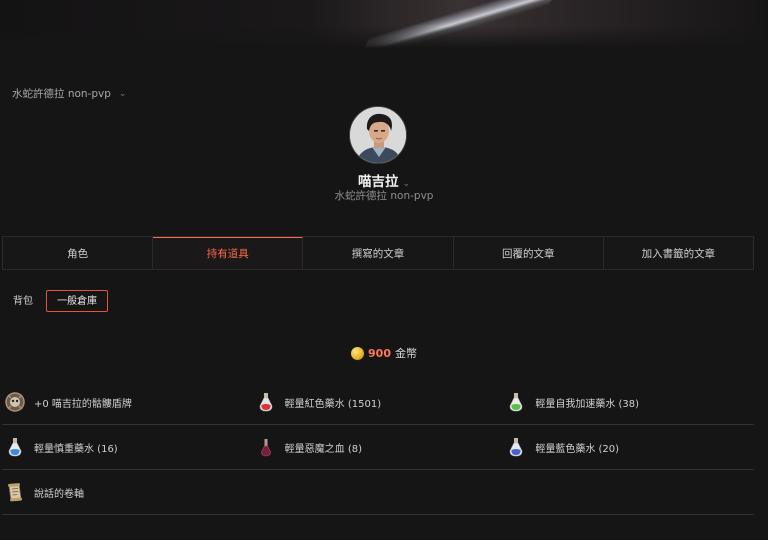 Image resolution: width=768 pixels, height=540 pixels. Describe the element at coordinates (23, 301) in the screenshot. I see `subtab-inventory: 背包` at that location.